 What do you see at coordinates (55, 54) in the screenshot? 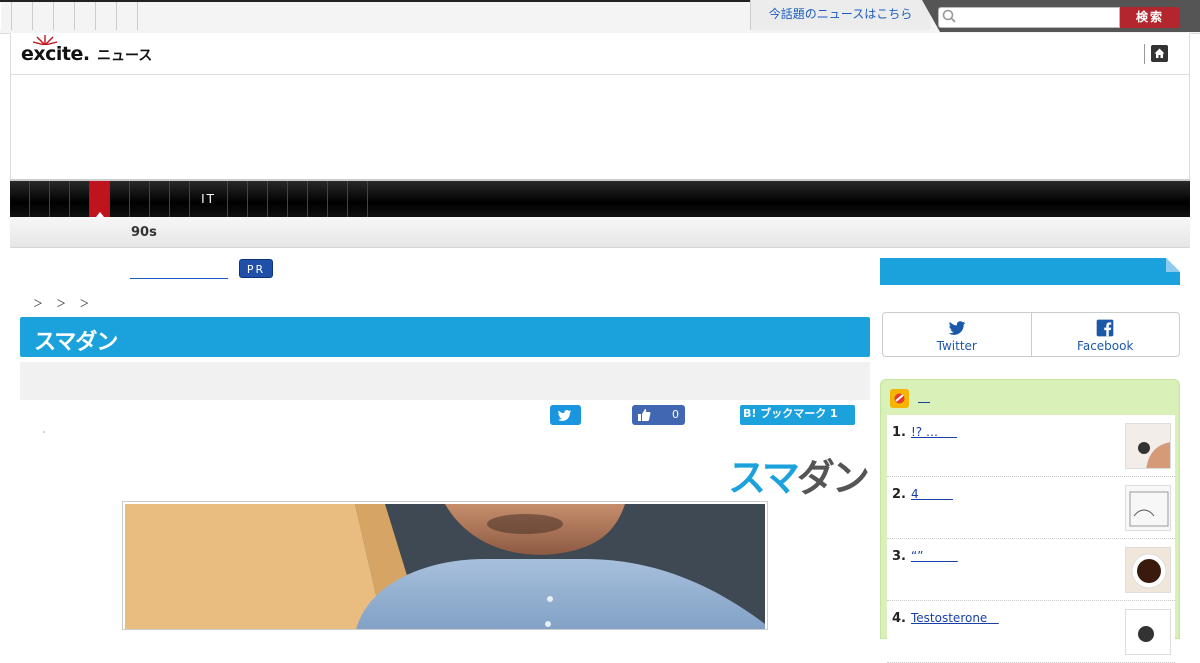
I see `excite-logo: excite.` at bounding box center [55, 54].